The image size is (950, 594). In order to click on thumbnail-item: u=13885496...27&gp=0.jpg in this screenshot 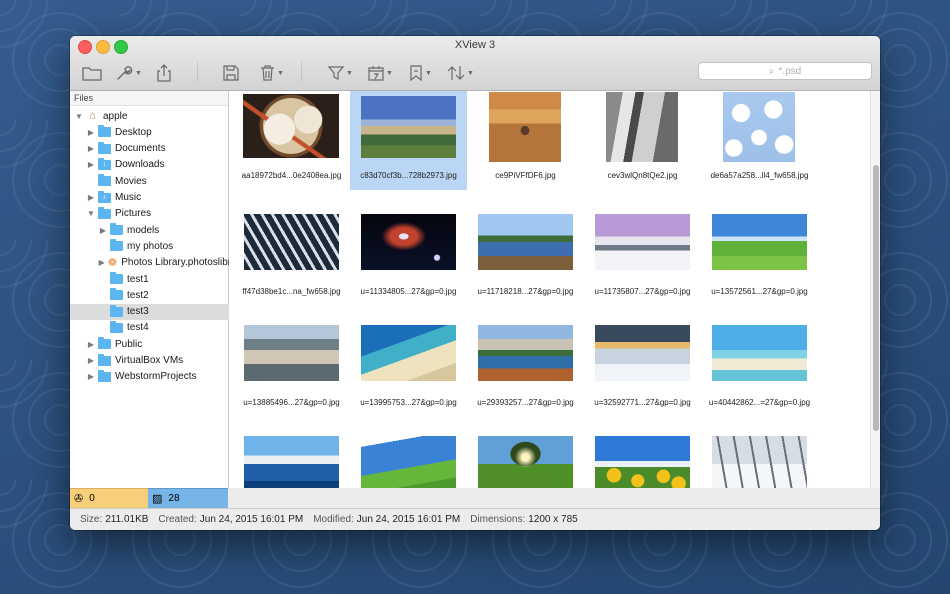, I will do `click(291, 362)`.